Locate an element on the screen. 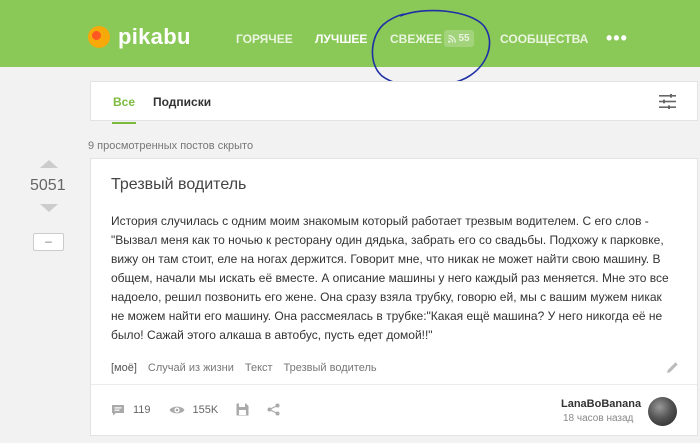 This screenshot has height=443, width=700. post-footer: 119 155K is located at coordinates (195, 409).